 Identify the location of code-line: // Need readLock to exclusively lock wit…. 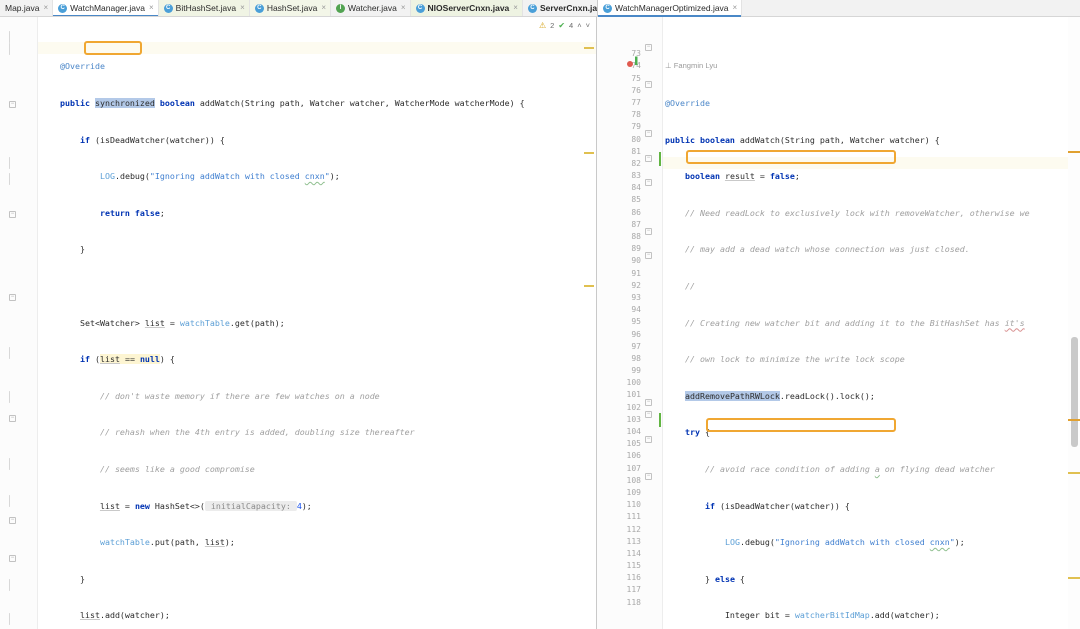
(857, 212).